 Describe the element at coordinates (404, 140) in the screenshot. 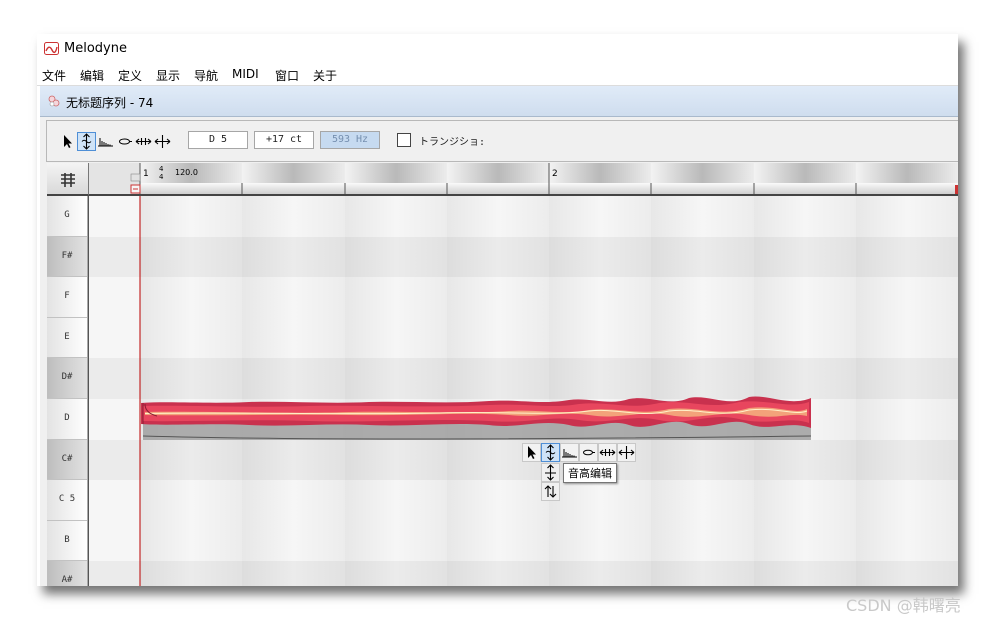

I see `transition-checkbox` at that location.